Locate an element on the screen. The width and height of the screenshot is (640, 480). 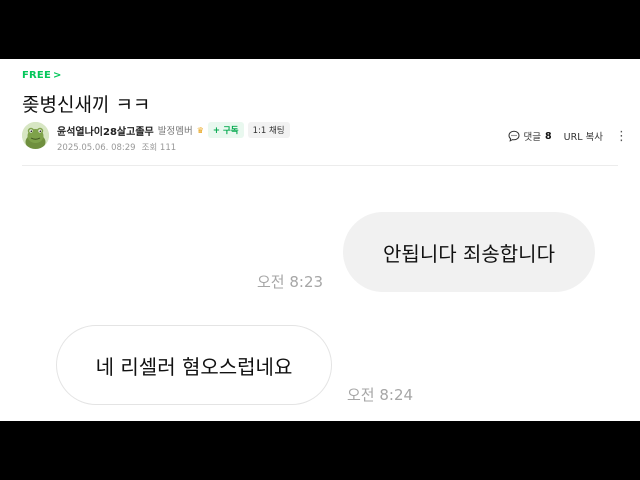
chat-bubble-outgoing: 안됩니다 죄송합니다 is located at coordinates (469, 252).